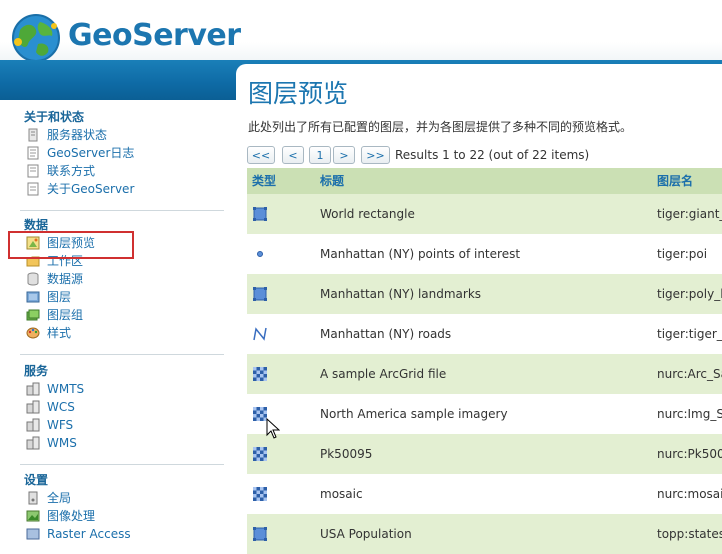 The image size is (722, 554). I want to click on server-status-icon, so click(33, 135).